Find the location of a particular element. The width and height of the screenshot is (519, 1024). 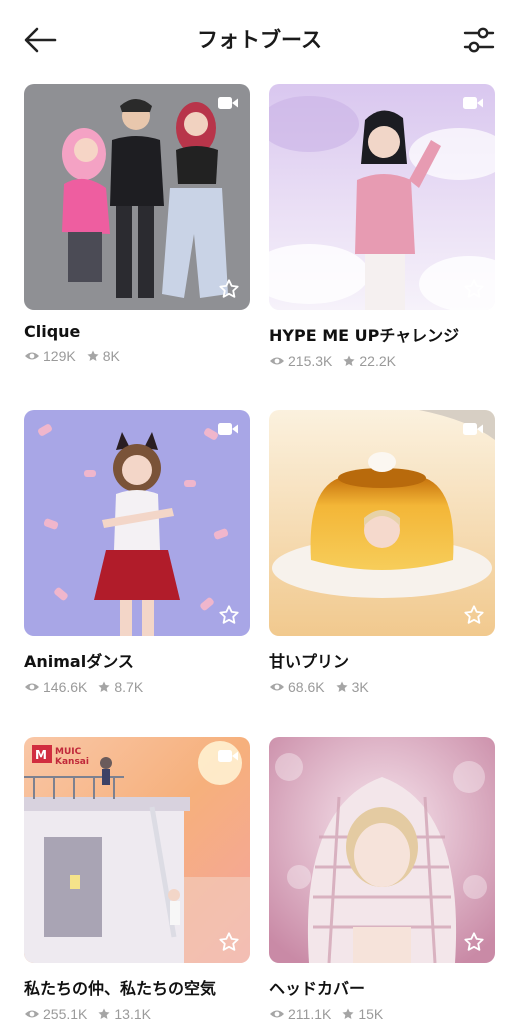

view-count: 215.3K is located at coordinates (310, 361).